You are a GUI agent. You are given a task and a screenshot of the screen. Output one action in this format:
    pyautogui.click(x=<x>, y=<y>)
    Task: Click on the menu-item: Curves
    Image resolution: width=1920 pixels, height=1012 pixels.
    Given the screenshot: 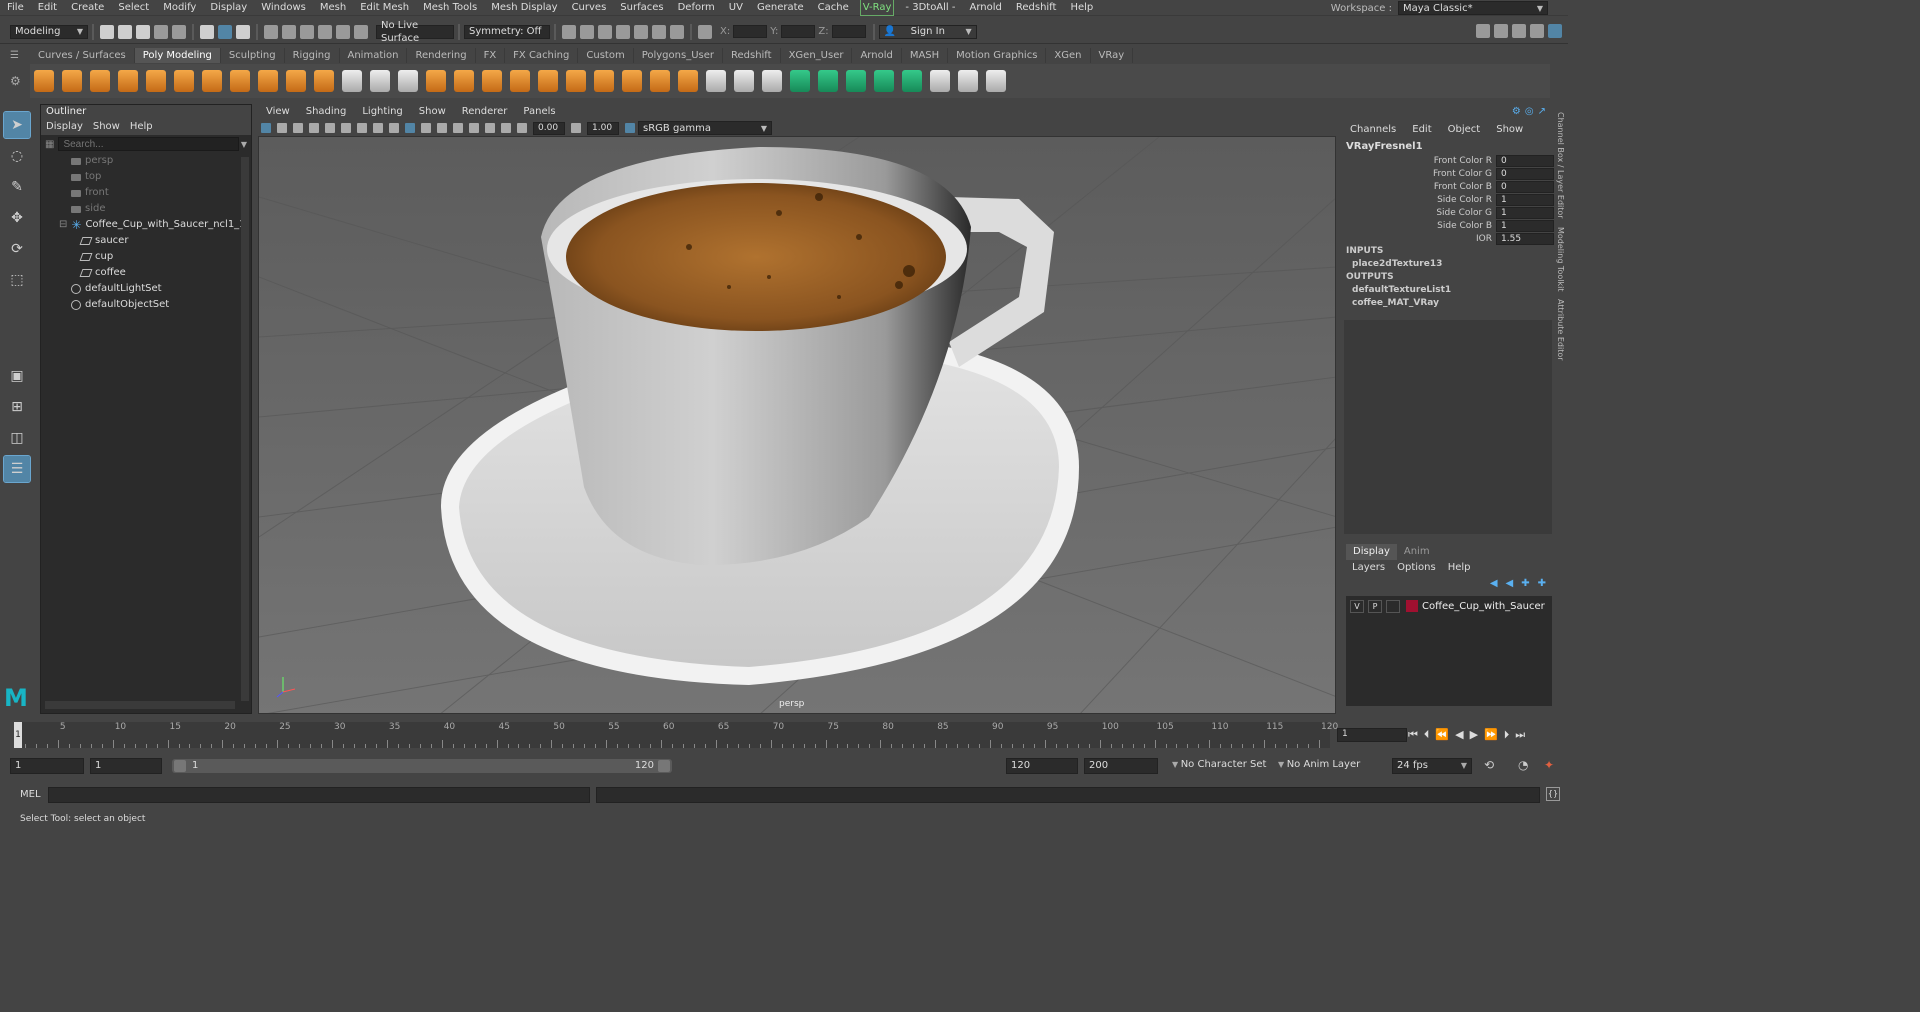 What is the action you would take?
    pyautogui.click(x=589, y=7)
    